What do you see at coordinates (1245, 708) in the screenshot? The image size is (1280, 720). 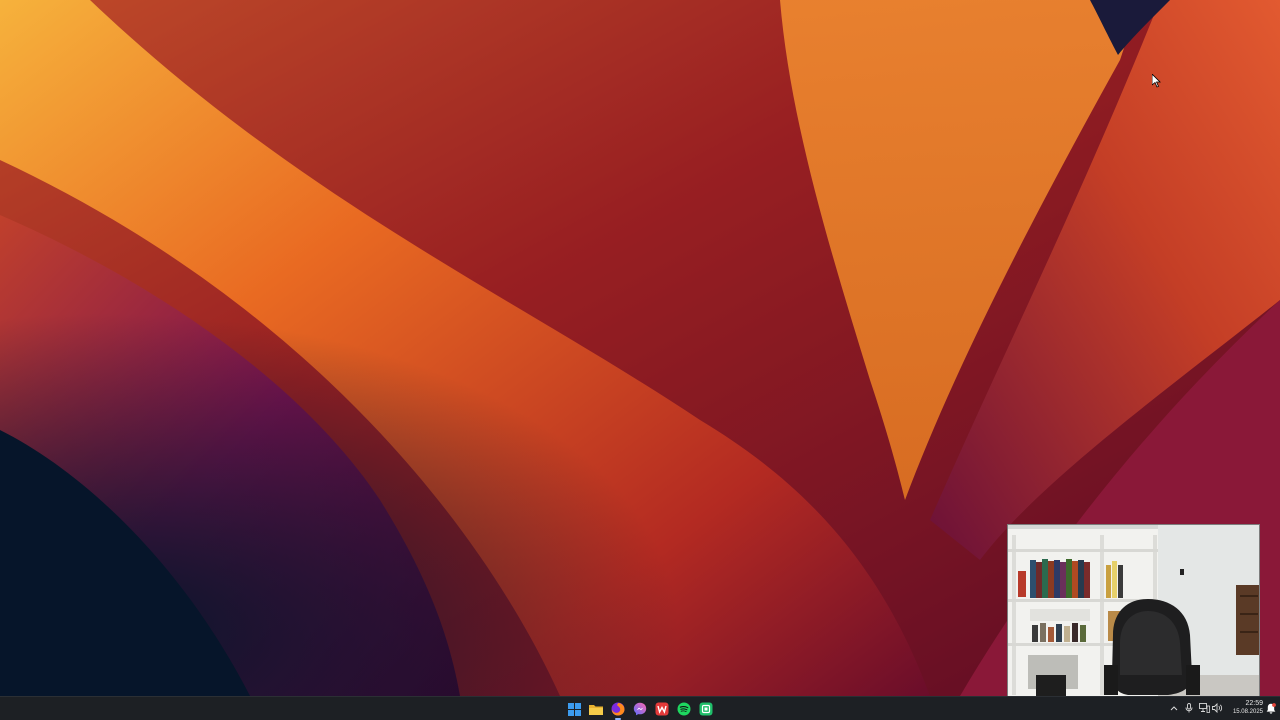 I see `clock: 22:59 15.08.2025` at bounding box center [1245, 708].